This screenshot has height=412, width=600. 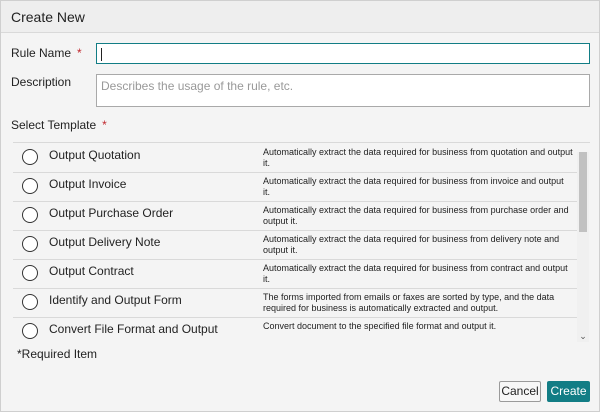 I want to click on select-template-label: Select Template *, so click(x=59, y=125).